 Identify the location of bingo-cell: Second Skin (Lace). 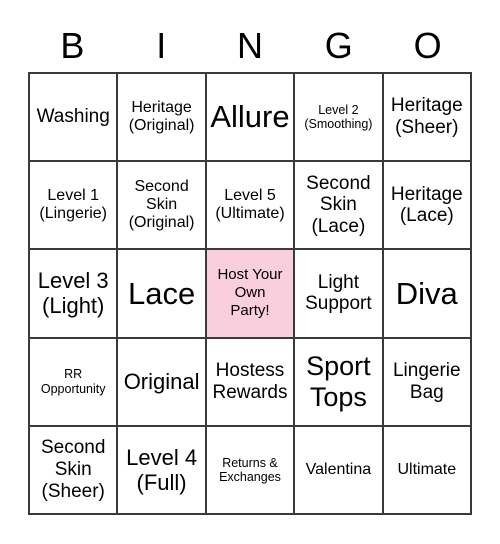
(339, 206).